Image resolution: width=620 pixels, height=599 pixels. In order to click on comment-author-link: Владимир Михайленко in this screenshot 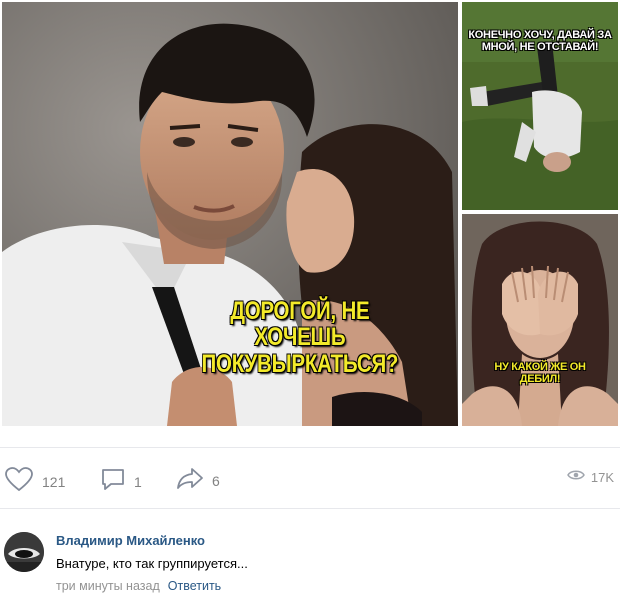, I will do `click(130, 540)`.